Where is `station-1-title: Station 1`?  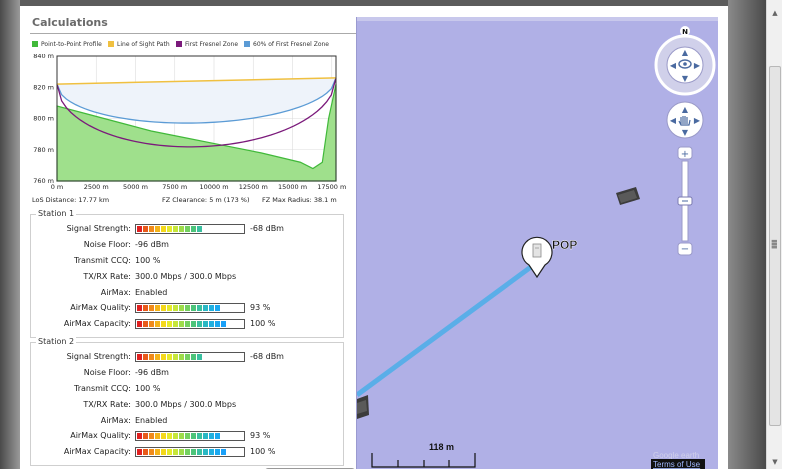
station-1-title: Station 1 is located at coordinates (56, 213).